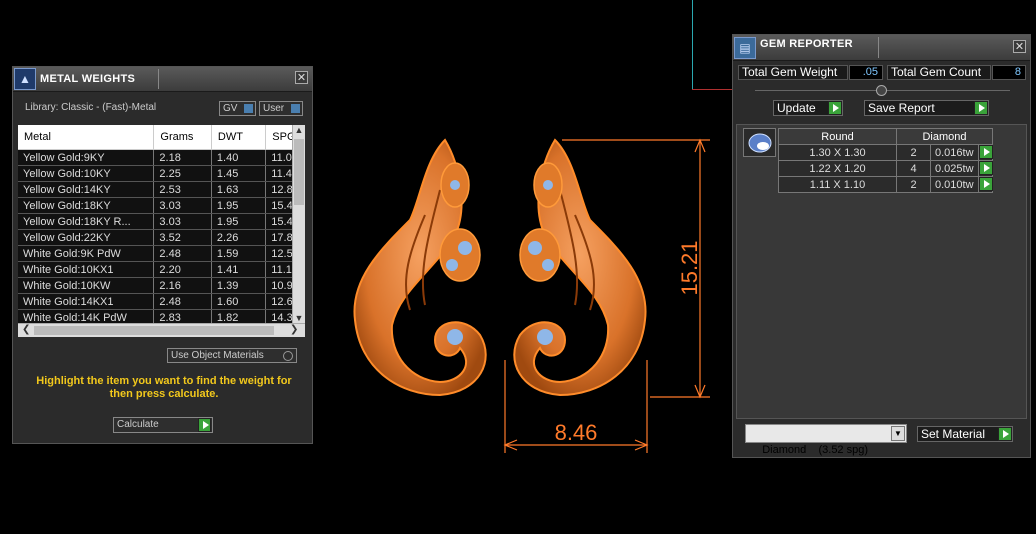  What do you see at coordinates (944, 136) in the screenshot?
I see `material-header: Diamond` at bounding box center [944, 136].